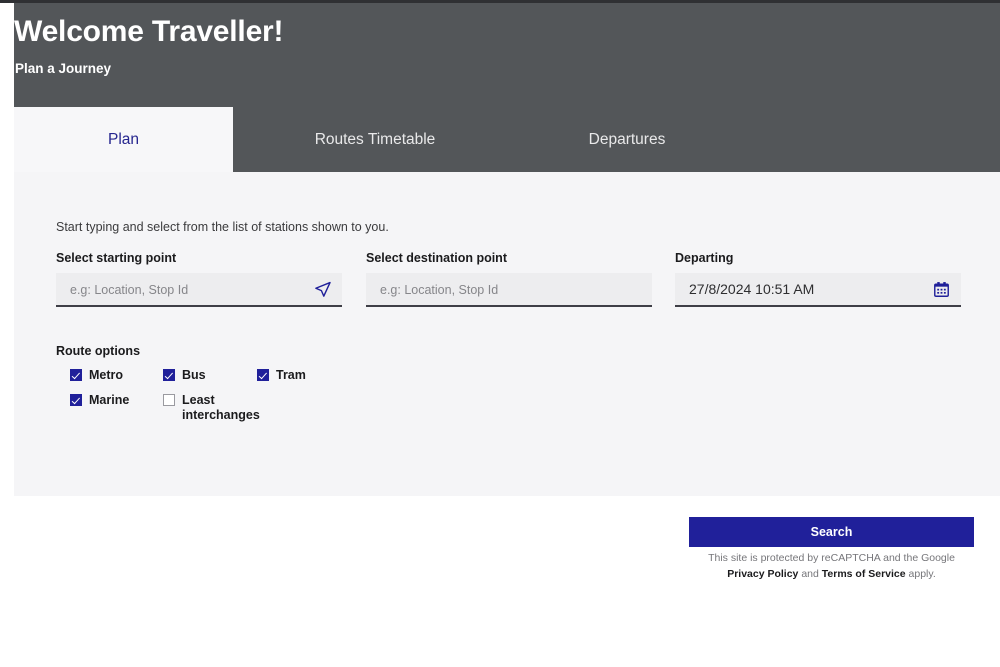 The width and height of the screenshot is (1000, 667). I want to click on destination-point-input, so click(509, 289).